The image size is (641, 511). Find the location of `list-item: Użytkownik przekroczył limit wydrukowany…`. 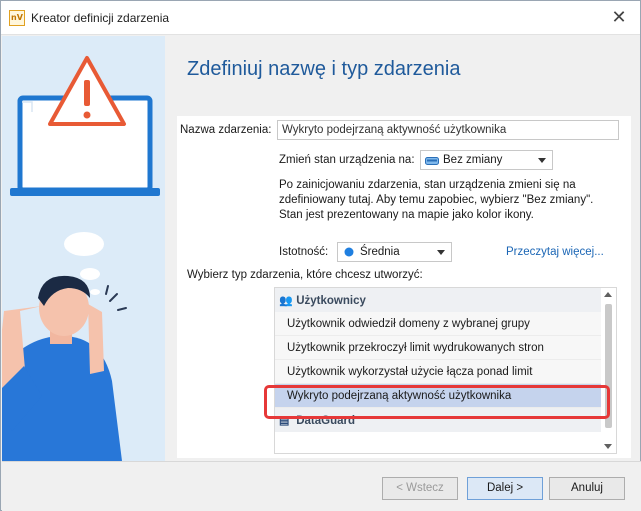

list-item: Użytkownik przekroczył limit wydrukowany… is located at coordinates (438, 348).